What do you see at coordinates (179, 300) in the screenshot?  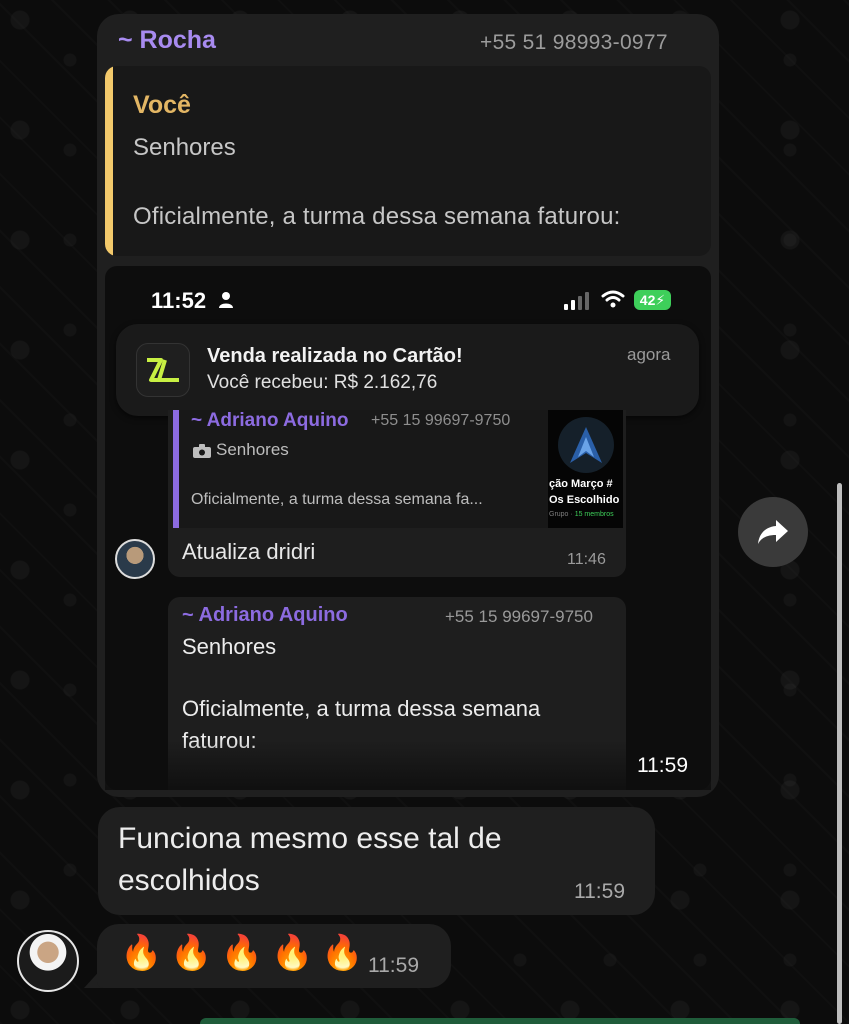 I see `status-time: 11:52` at bounding box center [179, 300].